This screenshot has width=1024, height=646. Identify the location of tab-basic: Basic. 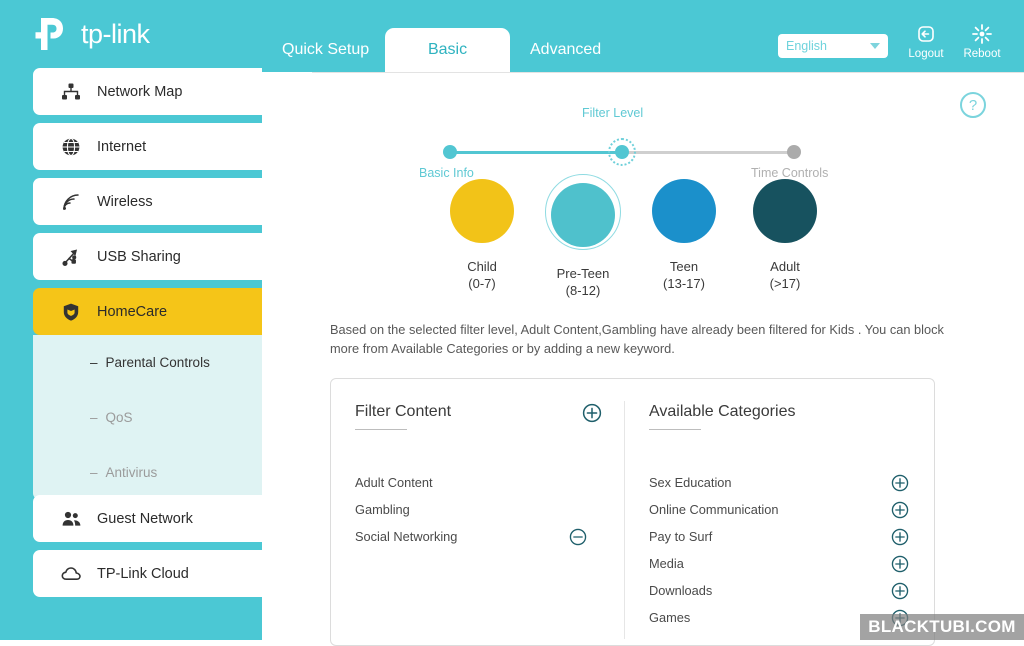
(447, 50).